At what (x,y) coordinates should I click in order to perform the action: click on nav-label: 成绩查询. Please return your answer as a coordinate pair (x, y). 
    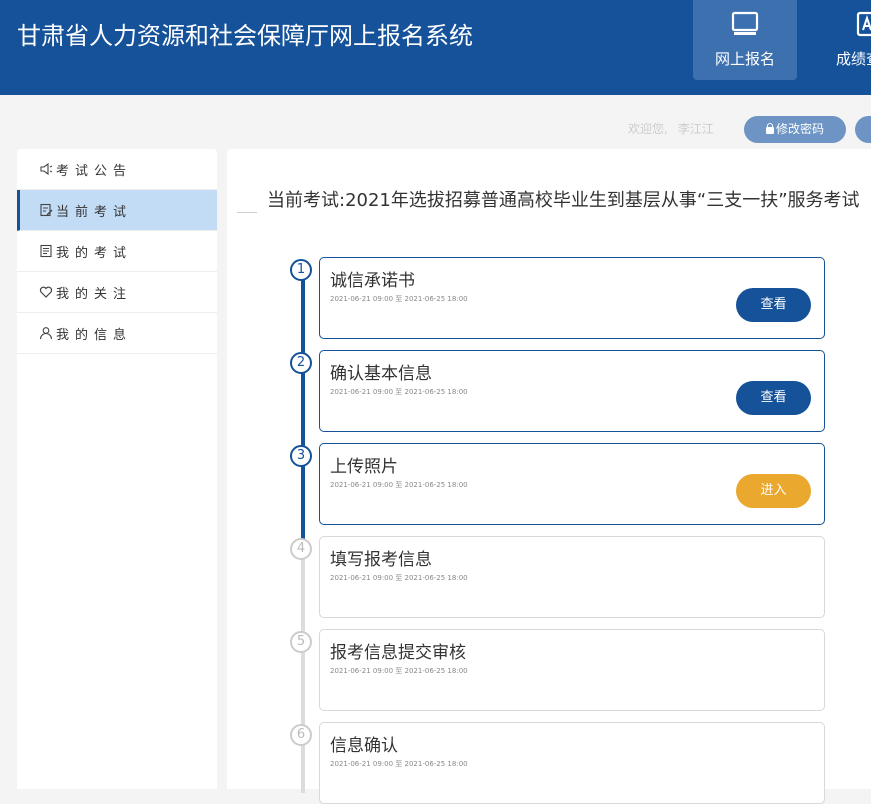
    Looking at the image, I should click on (853, 59).